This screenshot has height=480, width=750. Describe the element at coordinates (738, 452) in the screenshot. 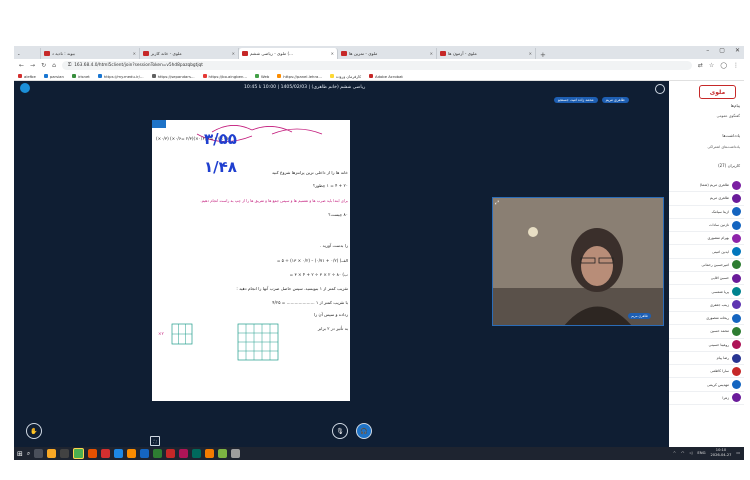

I see `notification-icon: ▭` at that location.